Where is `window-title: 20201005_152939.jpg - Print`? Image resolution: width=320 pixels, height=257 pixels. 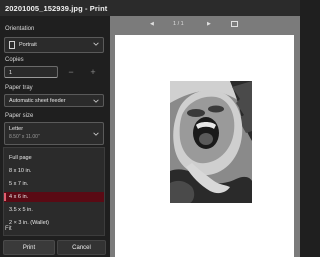 window-title: 20201005_152939.jpg - Print is located at coordinates (56, 8).